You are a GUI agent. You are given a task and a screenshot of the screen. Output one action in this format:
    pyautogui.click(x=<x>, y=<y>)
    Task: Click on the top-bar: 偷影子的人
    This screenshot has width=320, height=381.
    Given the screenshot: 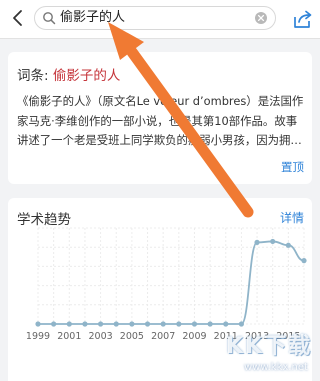 What is the action you would take?
    pyautogui.click(x=160, y=19)
    